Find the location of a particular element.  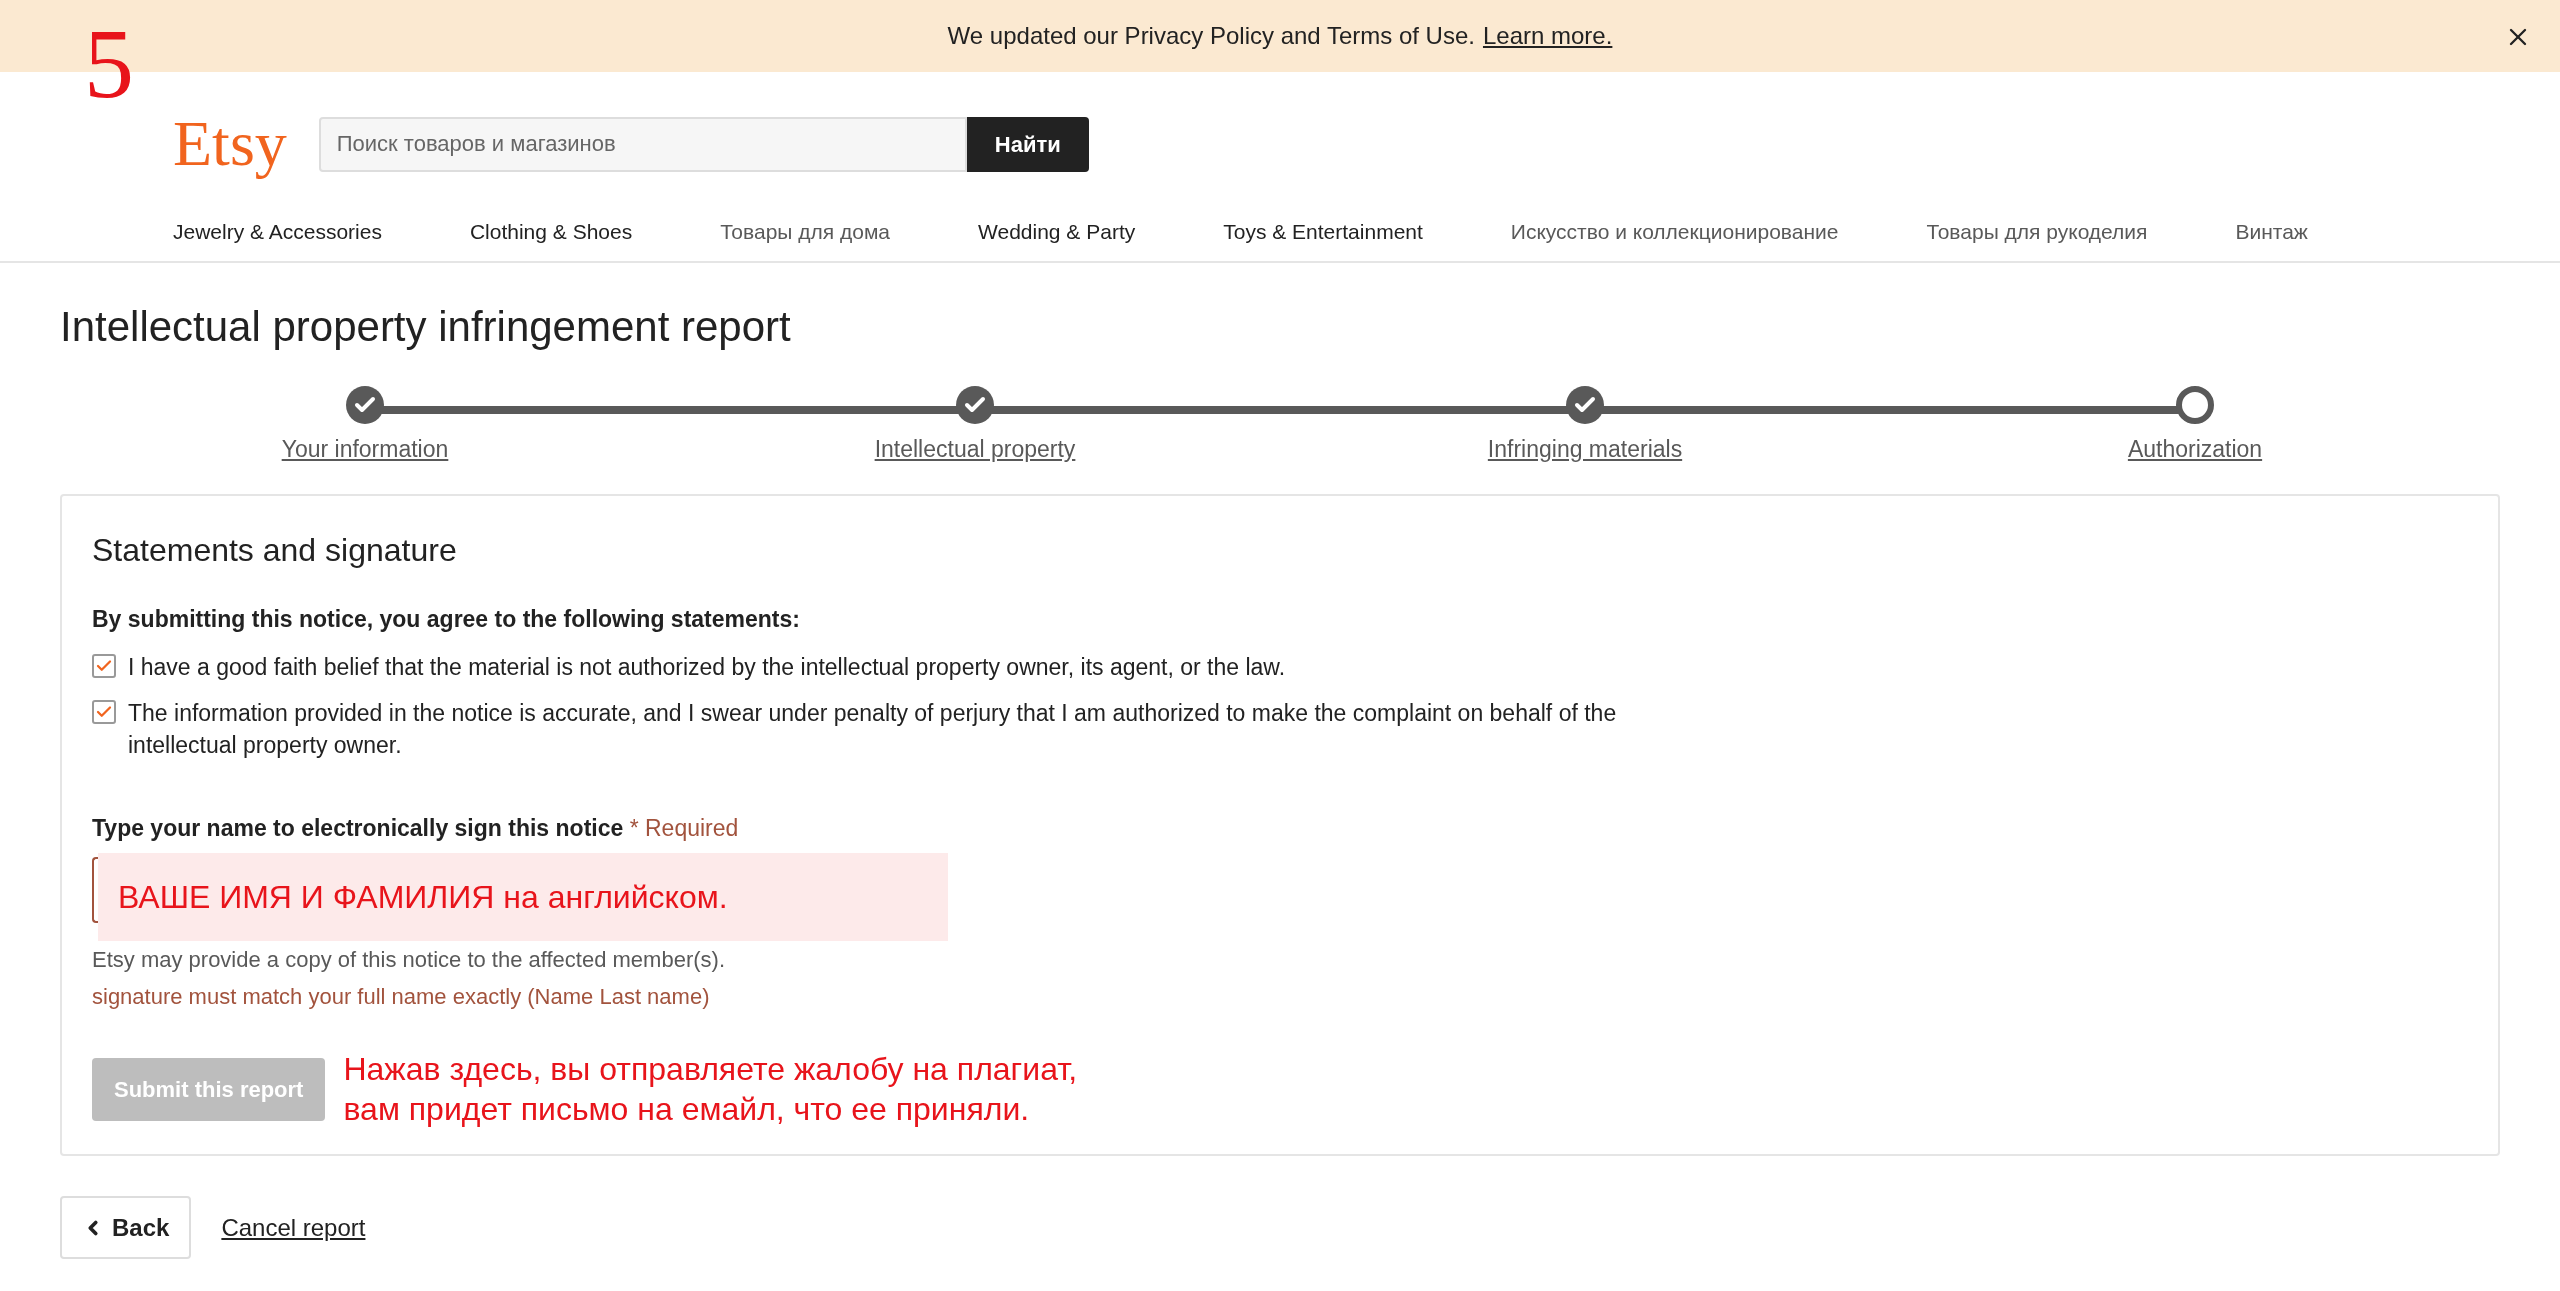

statement-text: I have a good faith belief that the material is not authorized by the intellectual property owner, its agent, or the law. is located at coordinates (707, 667).